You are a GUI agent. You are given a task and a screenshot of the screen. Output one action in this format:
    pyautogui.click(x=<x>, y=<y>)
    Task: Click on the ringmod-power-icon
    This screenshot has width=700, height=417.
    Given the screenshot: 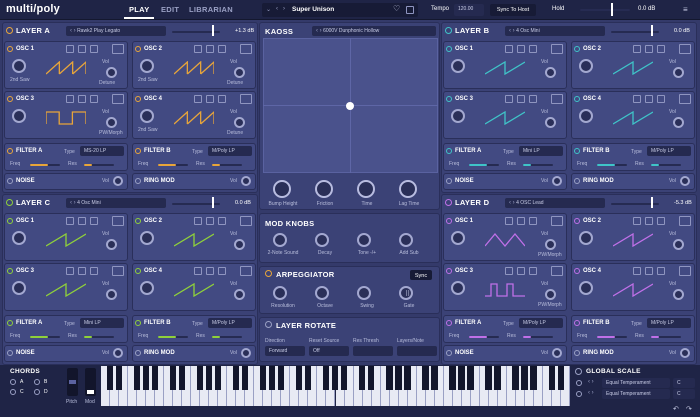 What is the action you would take?
    pyautogui.click(x=577, y=181)
    